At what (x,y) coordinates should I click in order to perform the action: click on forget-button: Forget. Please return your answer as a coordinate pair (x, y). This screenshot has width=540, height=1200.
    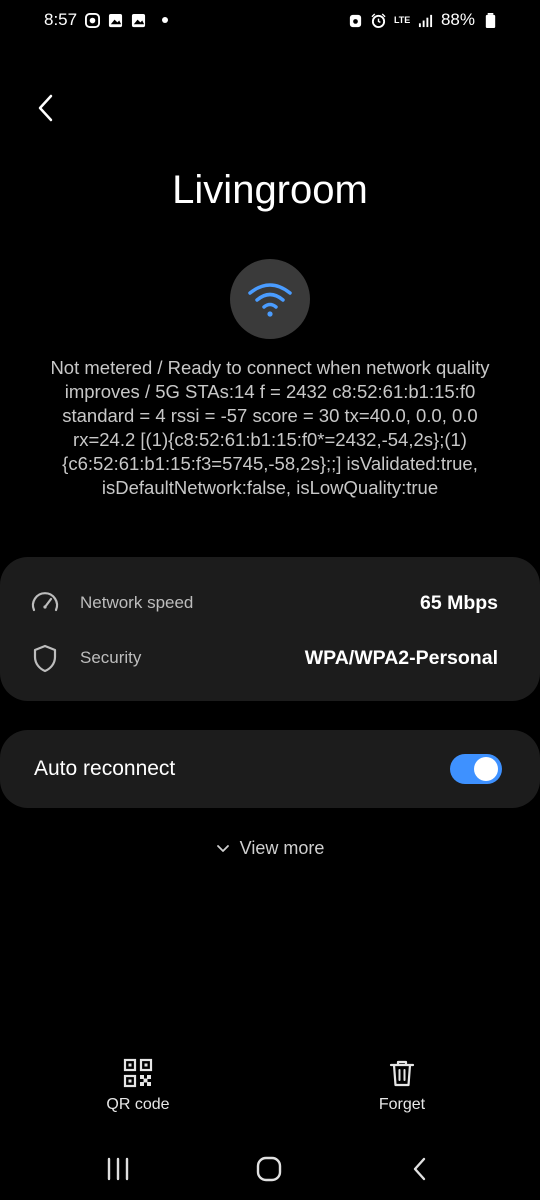
    Looking at the image, I should click on (402, 1086).